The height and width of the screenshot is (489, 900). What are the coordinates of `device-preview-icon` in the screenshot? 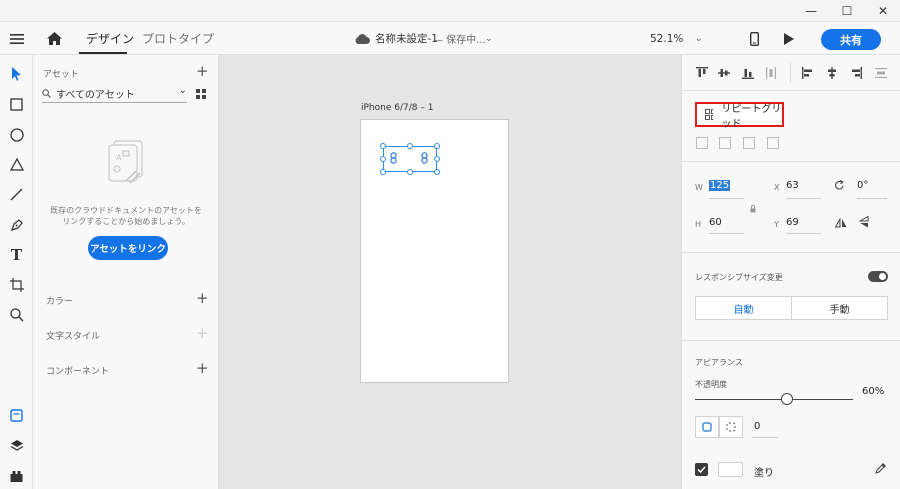 It's located at (754, 38).